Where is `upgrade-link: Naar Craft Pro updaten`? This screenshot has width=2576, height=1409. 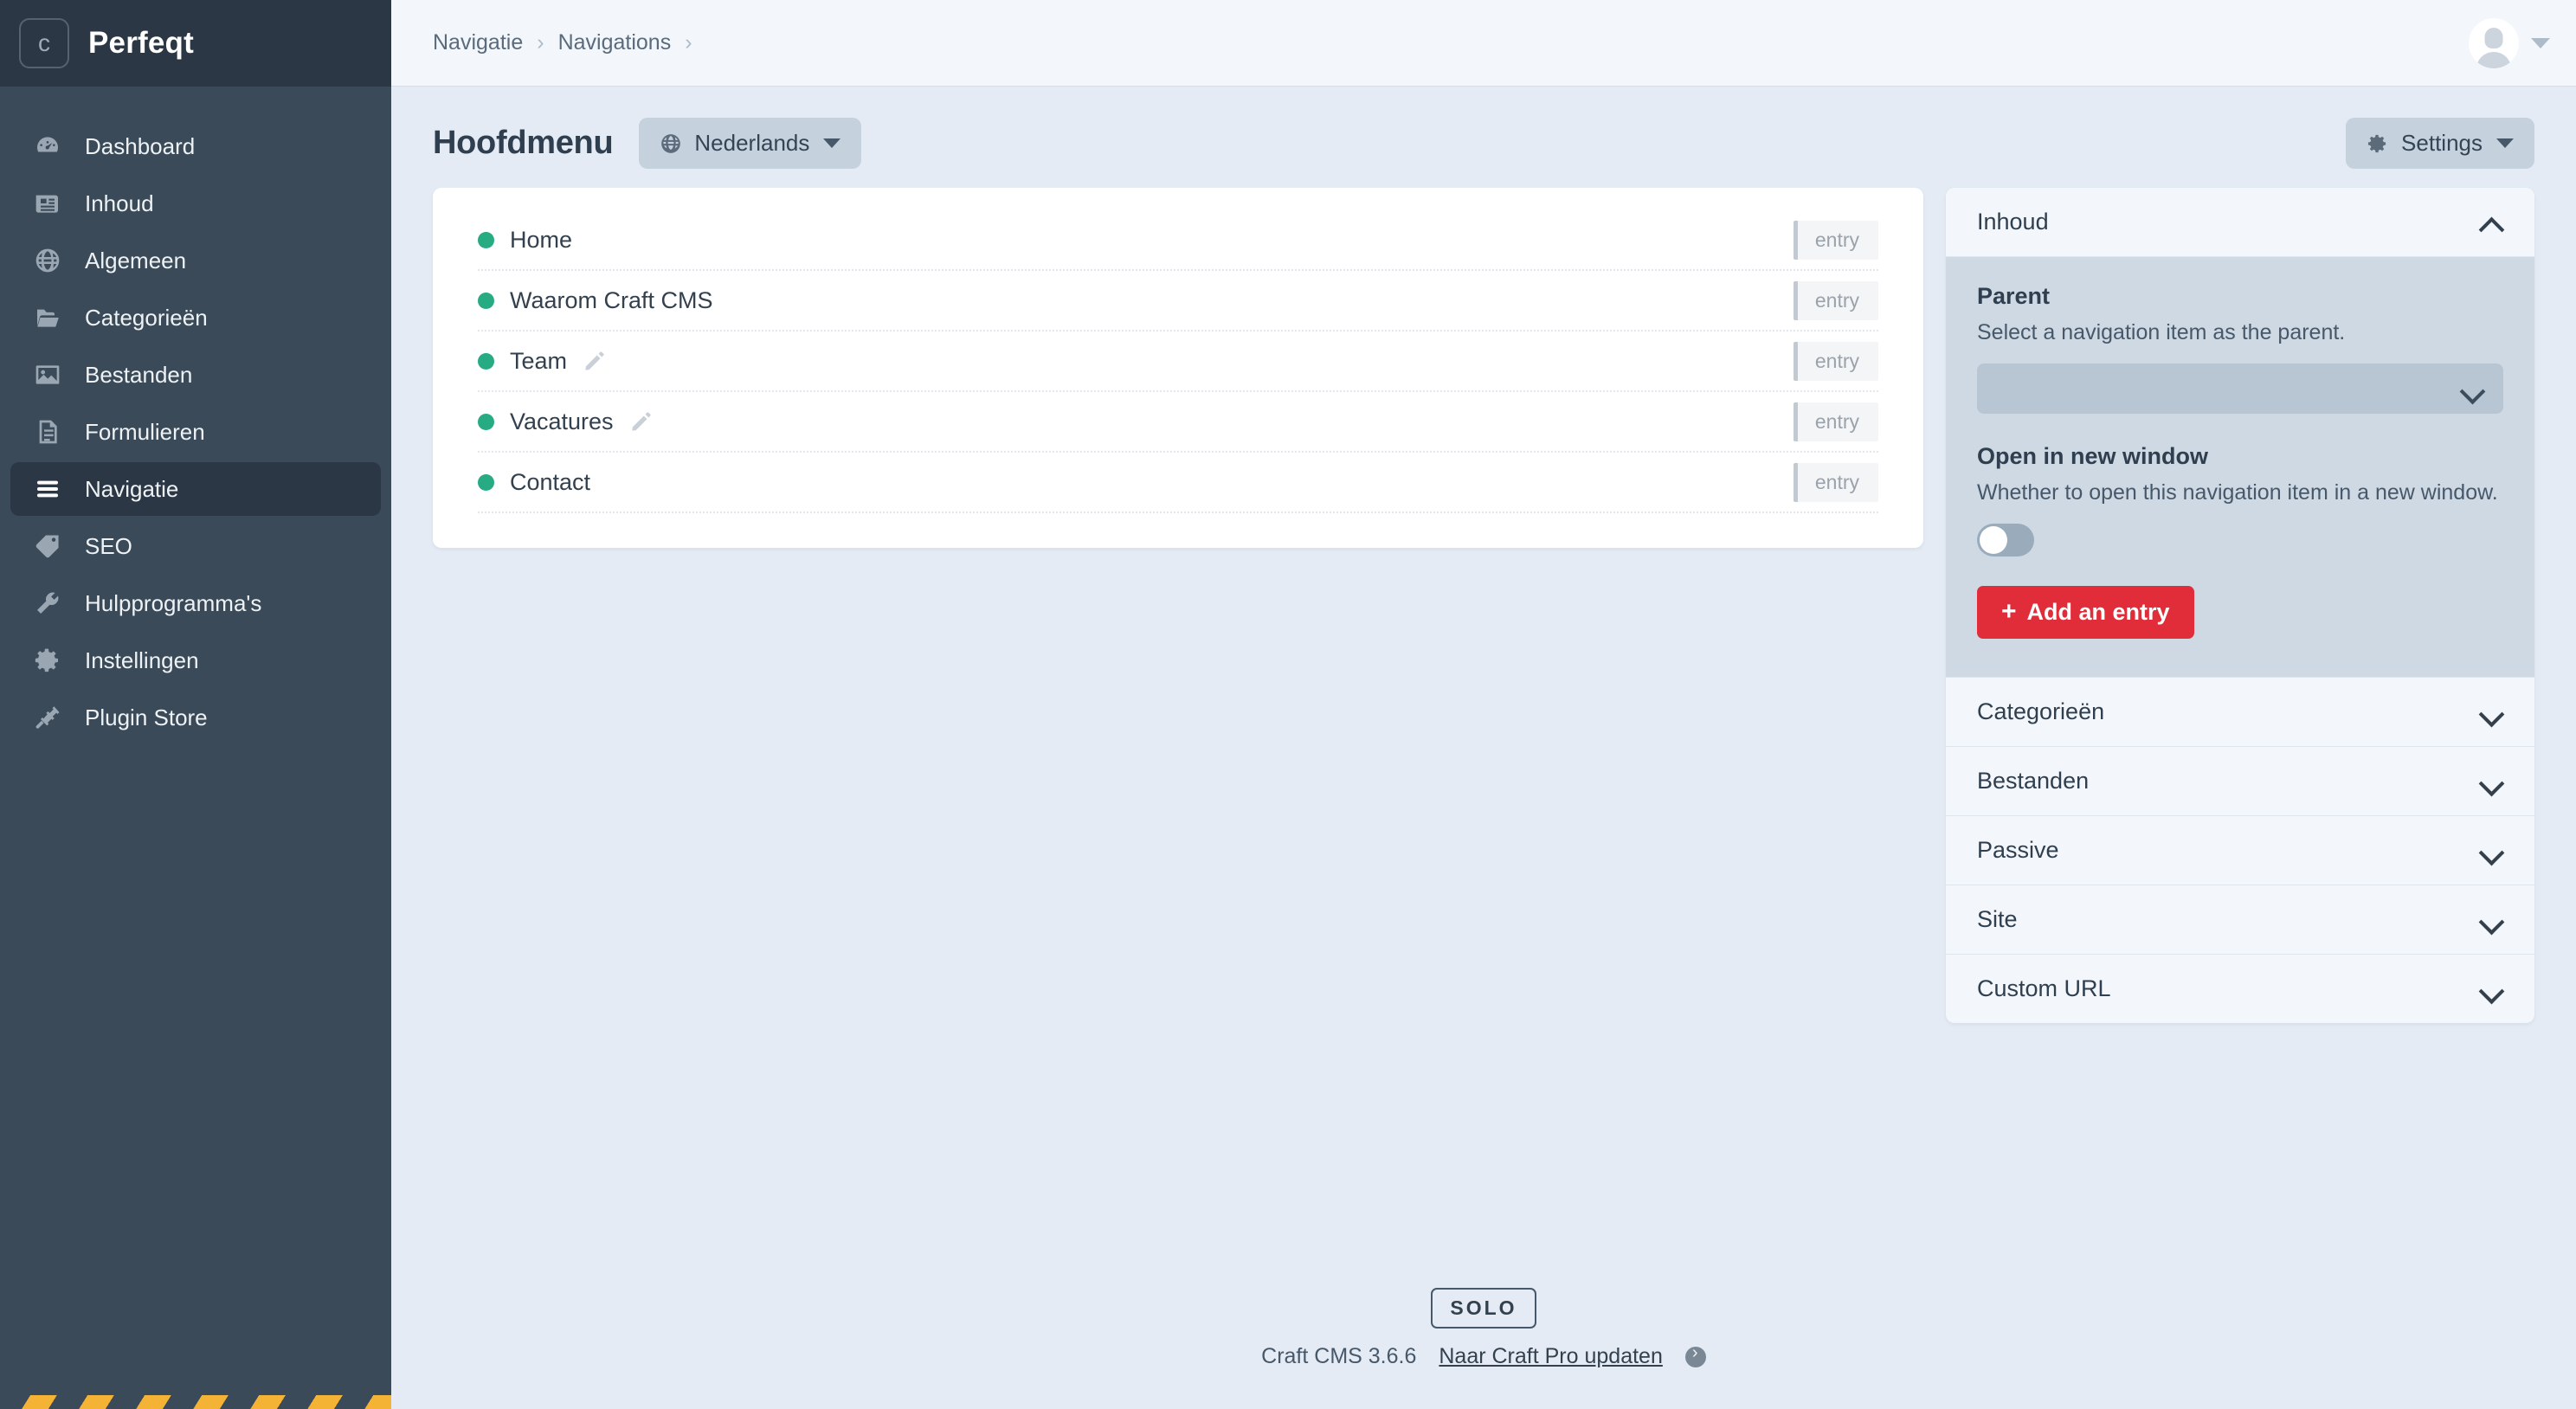
upgrade-link: Naar Craft Pro updaten is located at coordinates (1550, 1356).